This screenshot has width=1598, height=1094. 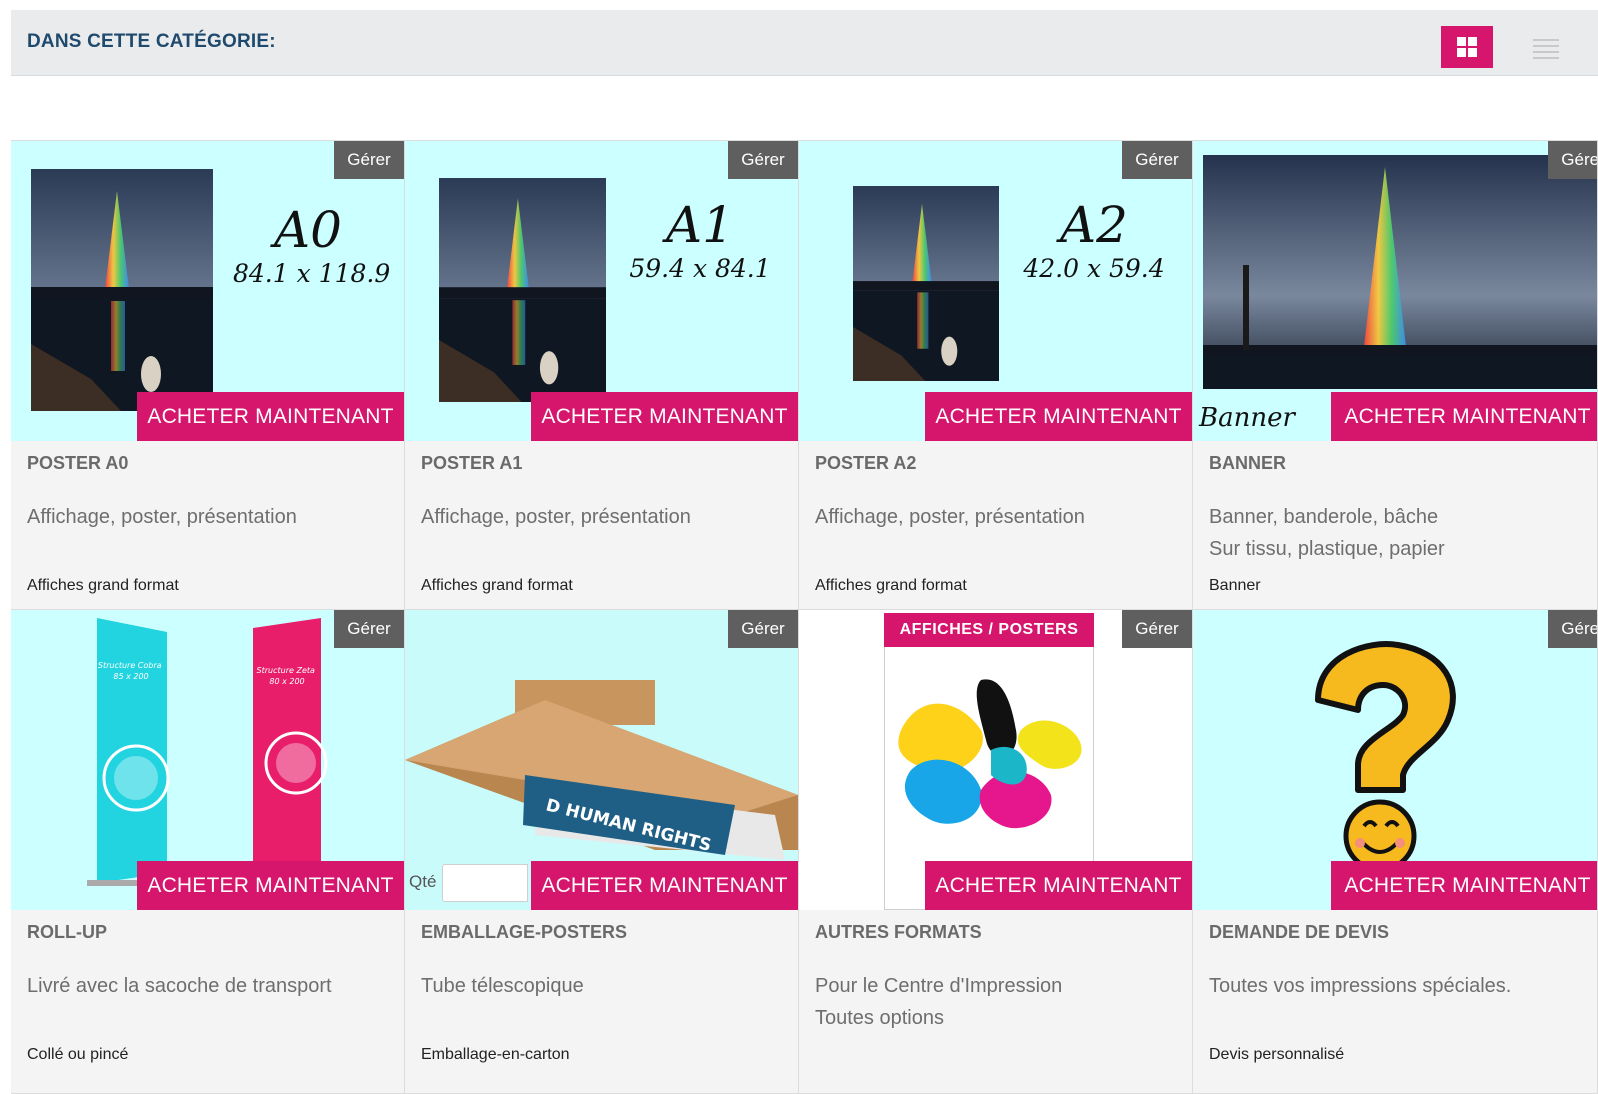 I want to click on product-image: Gérer ACHETER MAINTENANT, so click(x=1395, y=760).